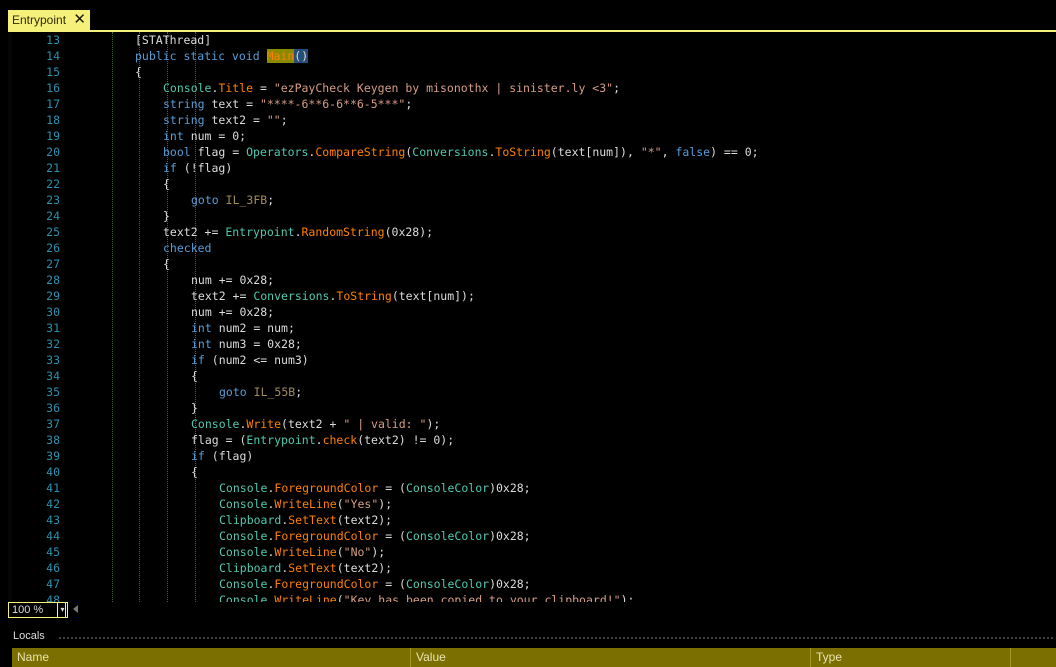  Describe the element at coordinates (53, 72) in the screenshot. I see `line-number: 15` at that location.